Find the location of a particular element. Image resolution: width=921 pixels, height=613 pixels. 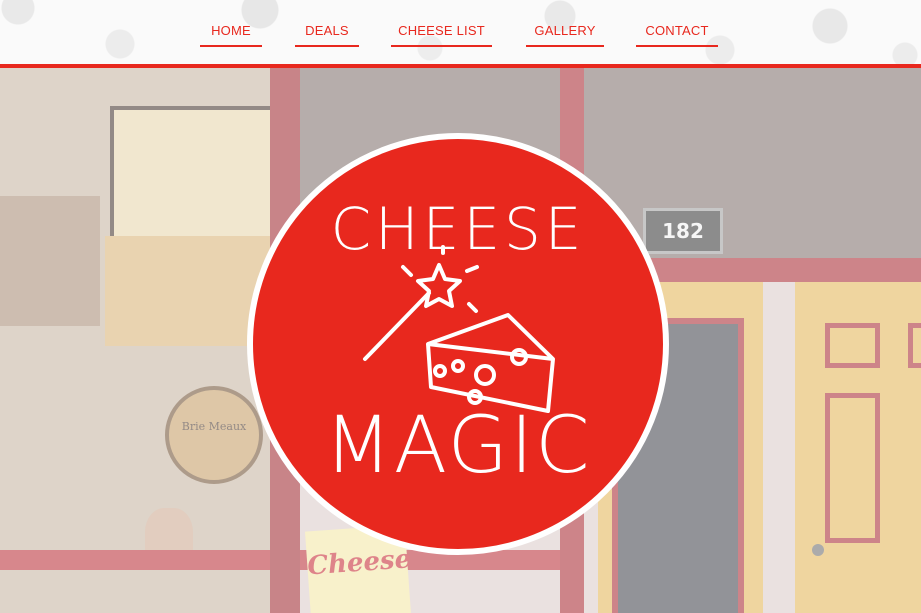

site-header: HOME DEALS CHEESE LIST GALLERY CONTACT is located at coordinates (460, 34).